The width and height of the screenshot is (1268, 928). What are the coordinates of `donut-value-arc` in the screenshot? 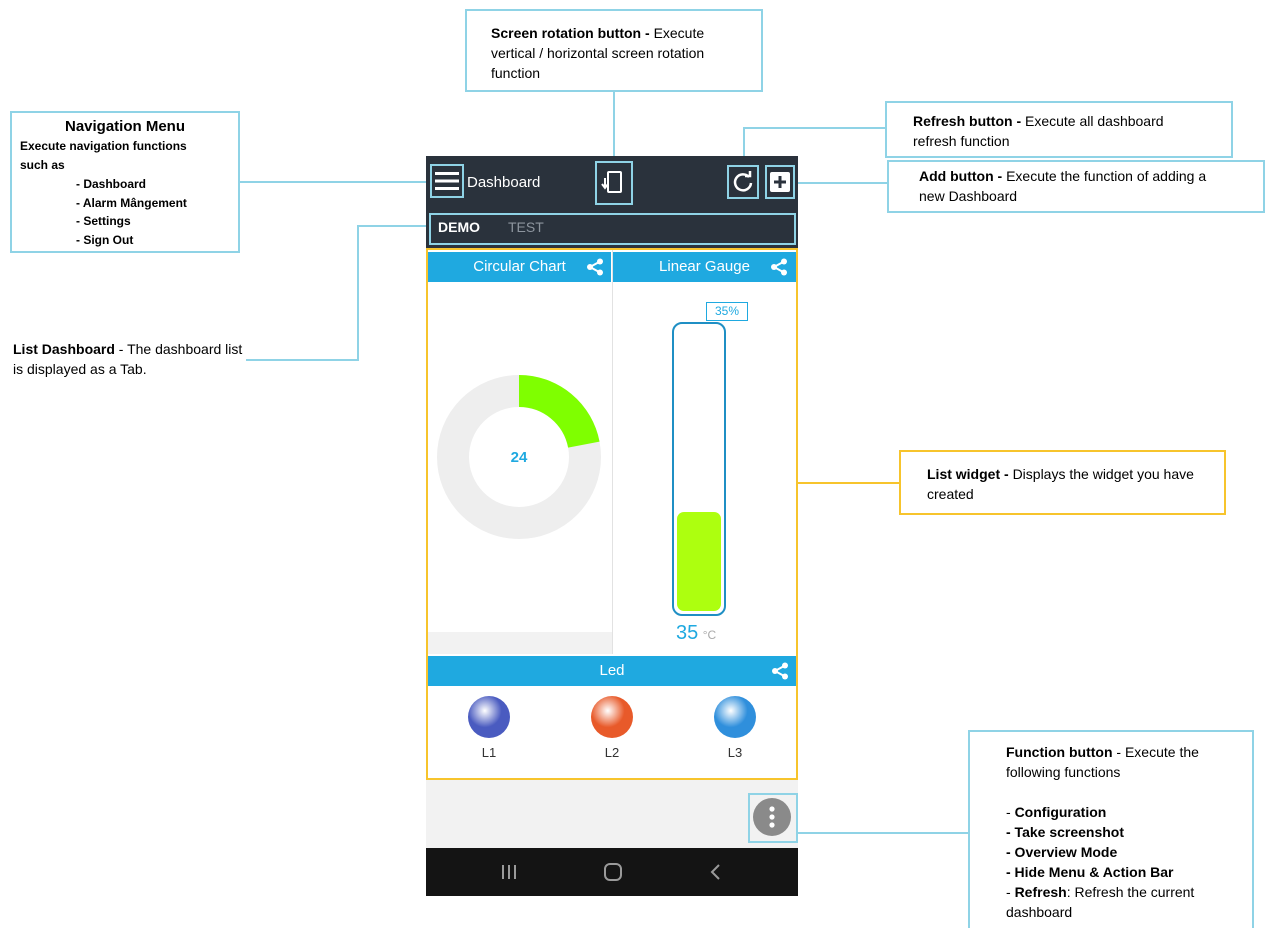 It's located at (559, 412).